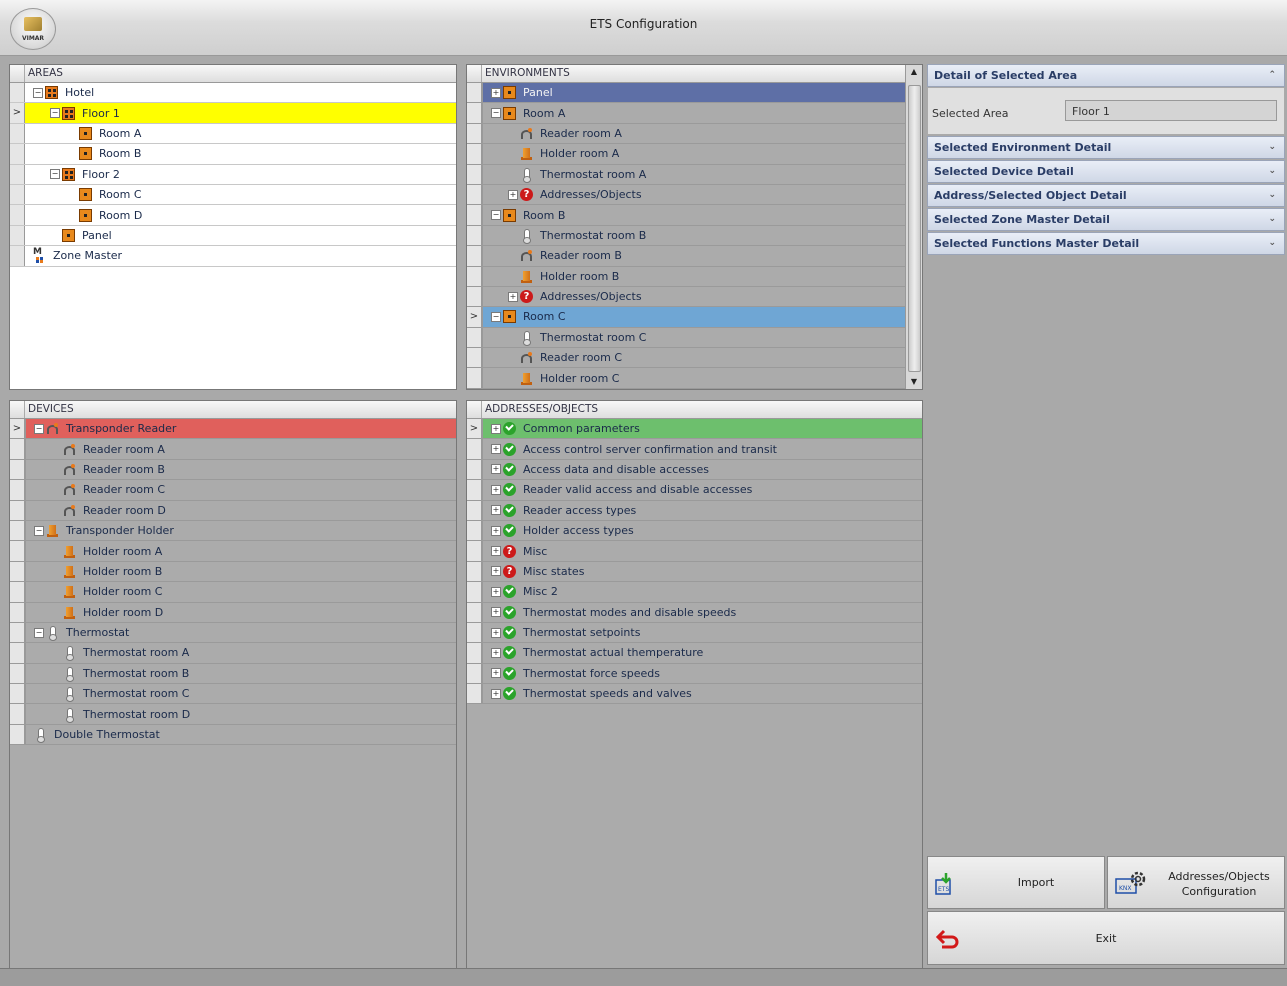 The width and height of the screenshot is (1287, 986). Describe the element at coordinates (694, 633) in the screenshot. I see `addresses-row: + Thermostat setpoints` at that location.